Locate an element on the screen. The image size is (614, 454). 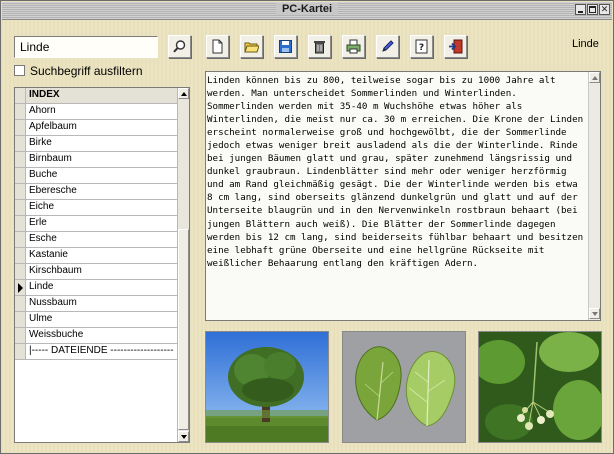
help-button: ? is located at coordinates (421, 46).